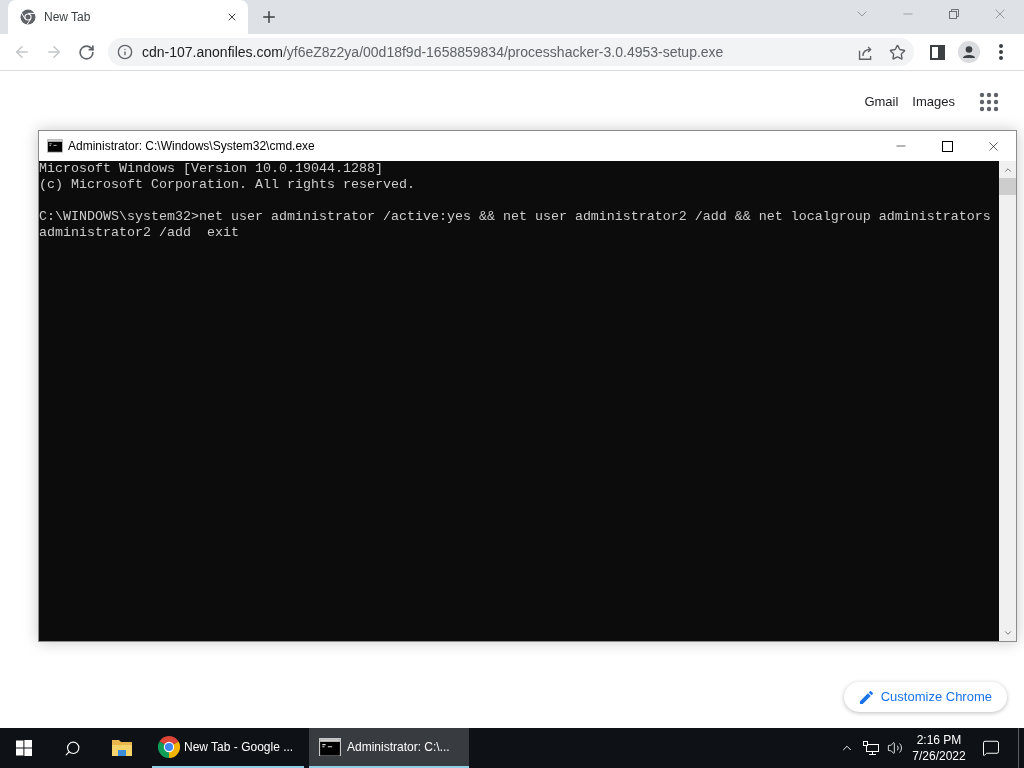 Image resolution: width=1024 pixels, height=768 pixels. I want to click on side-panel-icon, so click(937, 52).